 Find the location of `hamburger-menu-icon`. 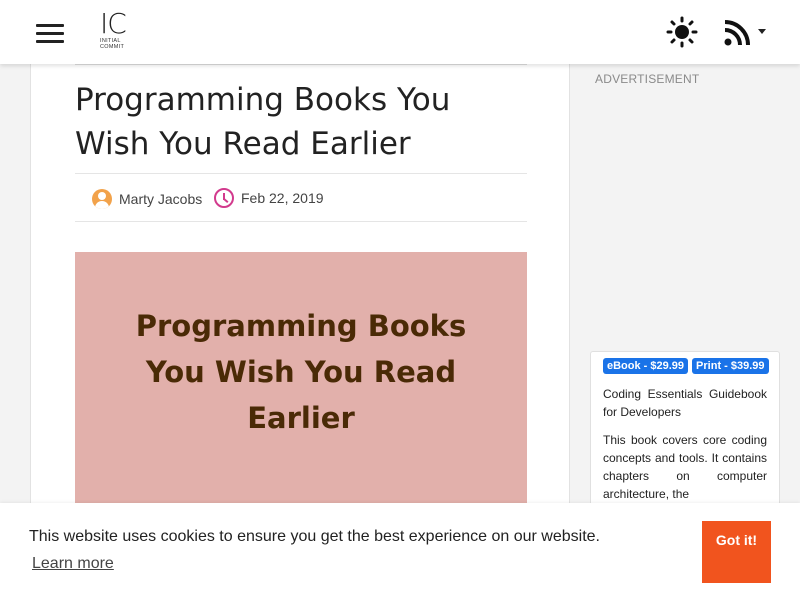

hamburger-menu-icon is located at coordinates (50, 34).